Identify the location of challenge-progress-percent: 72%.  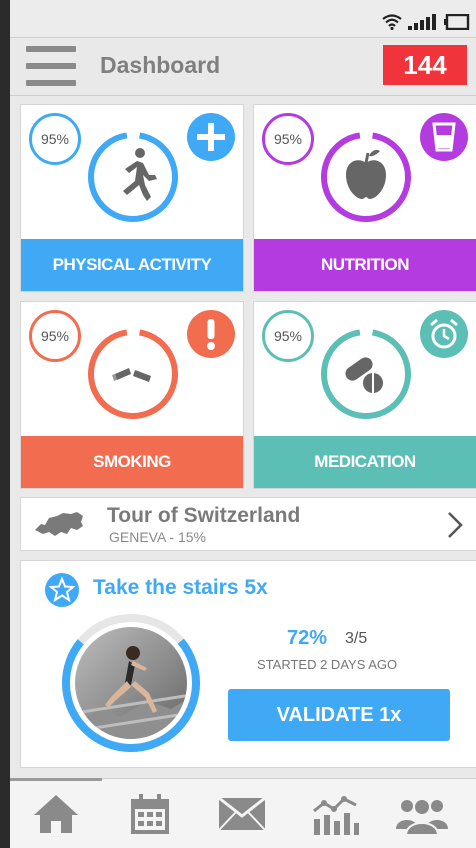
(307, 638).